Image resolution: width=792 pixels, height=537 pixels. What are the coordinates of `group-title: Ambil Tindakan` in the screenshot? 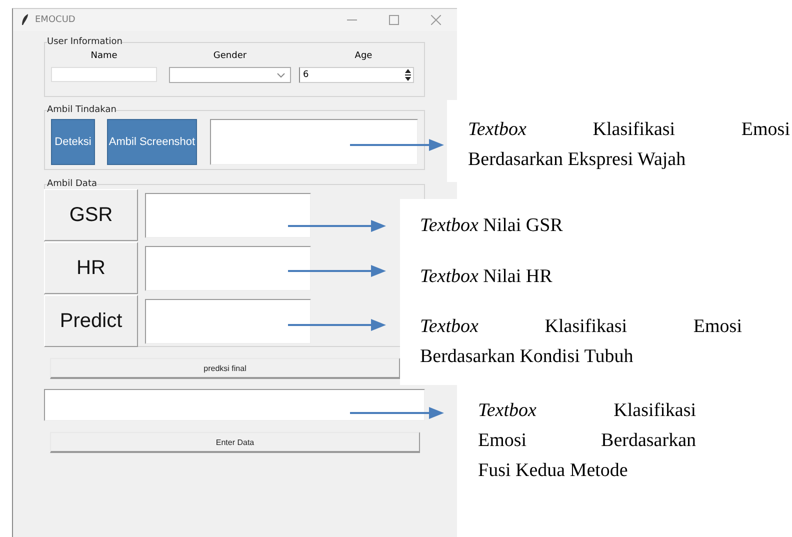 It's located at (81, 110).